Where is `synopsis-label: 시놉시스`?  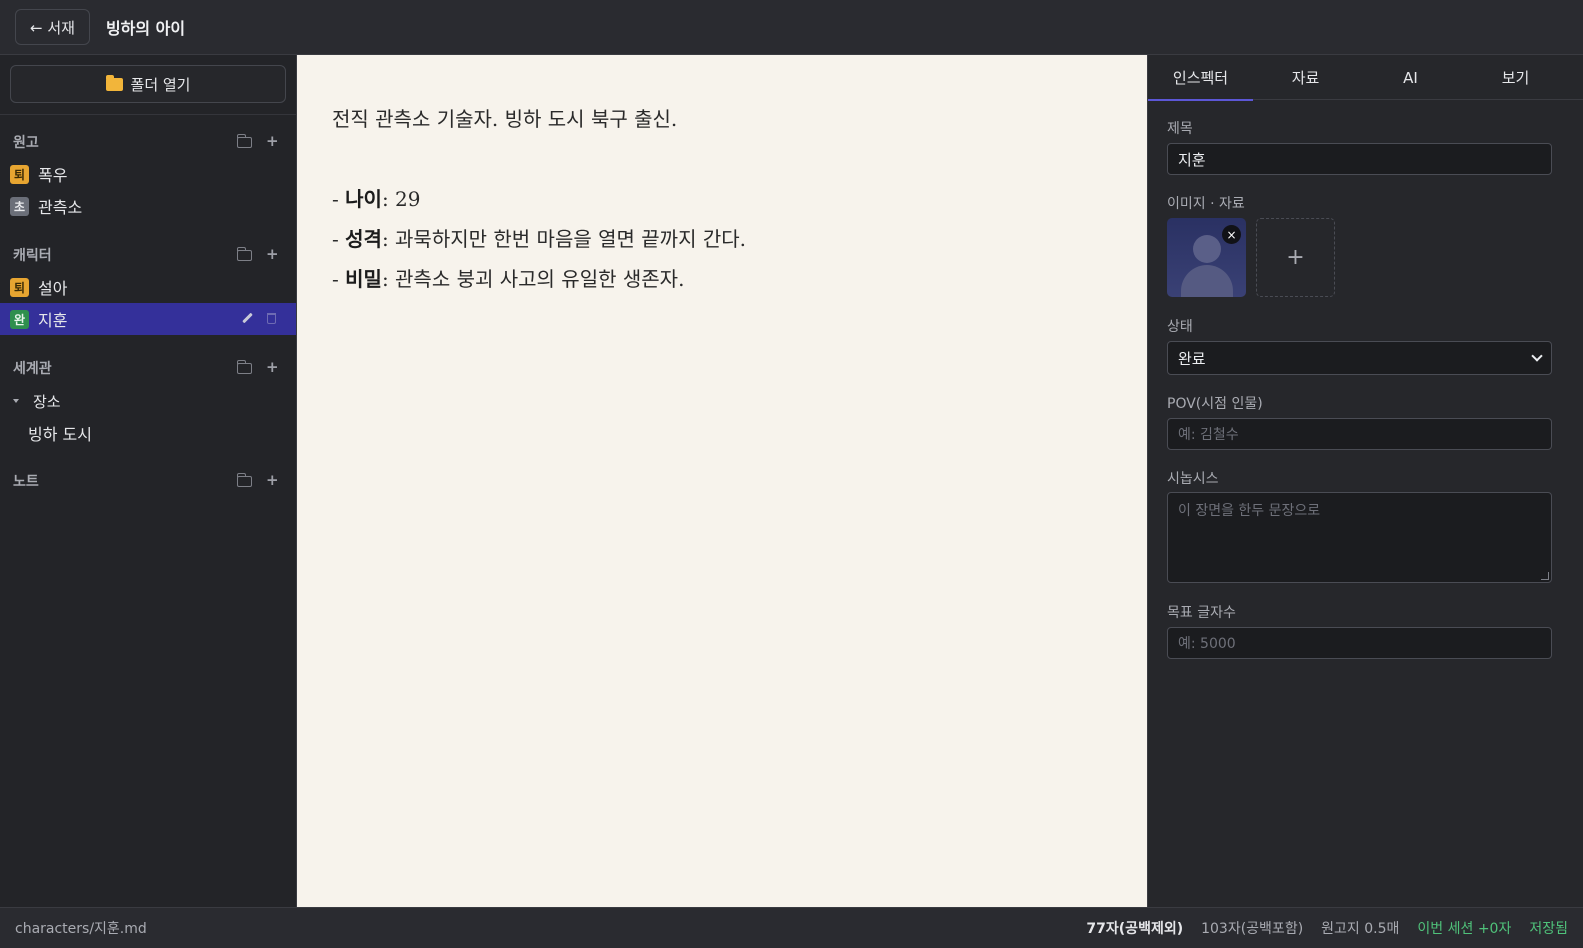
synopsis-label: 시놉시스 is located at coordinates (1193, 479).